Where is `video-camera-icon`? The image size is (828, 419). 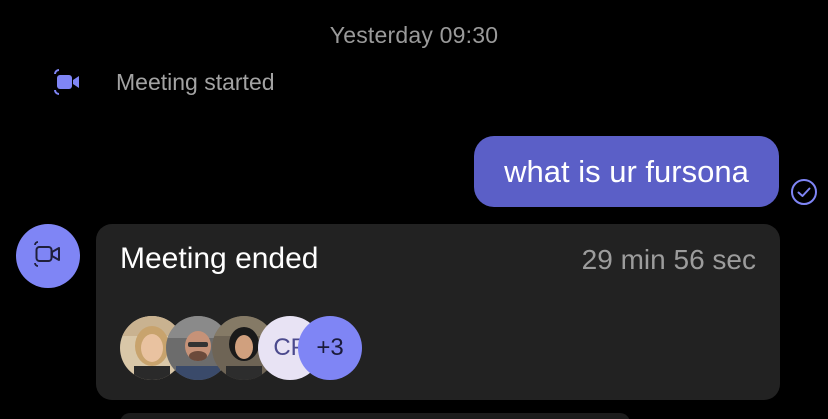
video-camera-icon is located at coordinates (68, 82).